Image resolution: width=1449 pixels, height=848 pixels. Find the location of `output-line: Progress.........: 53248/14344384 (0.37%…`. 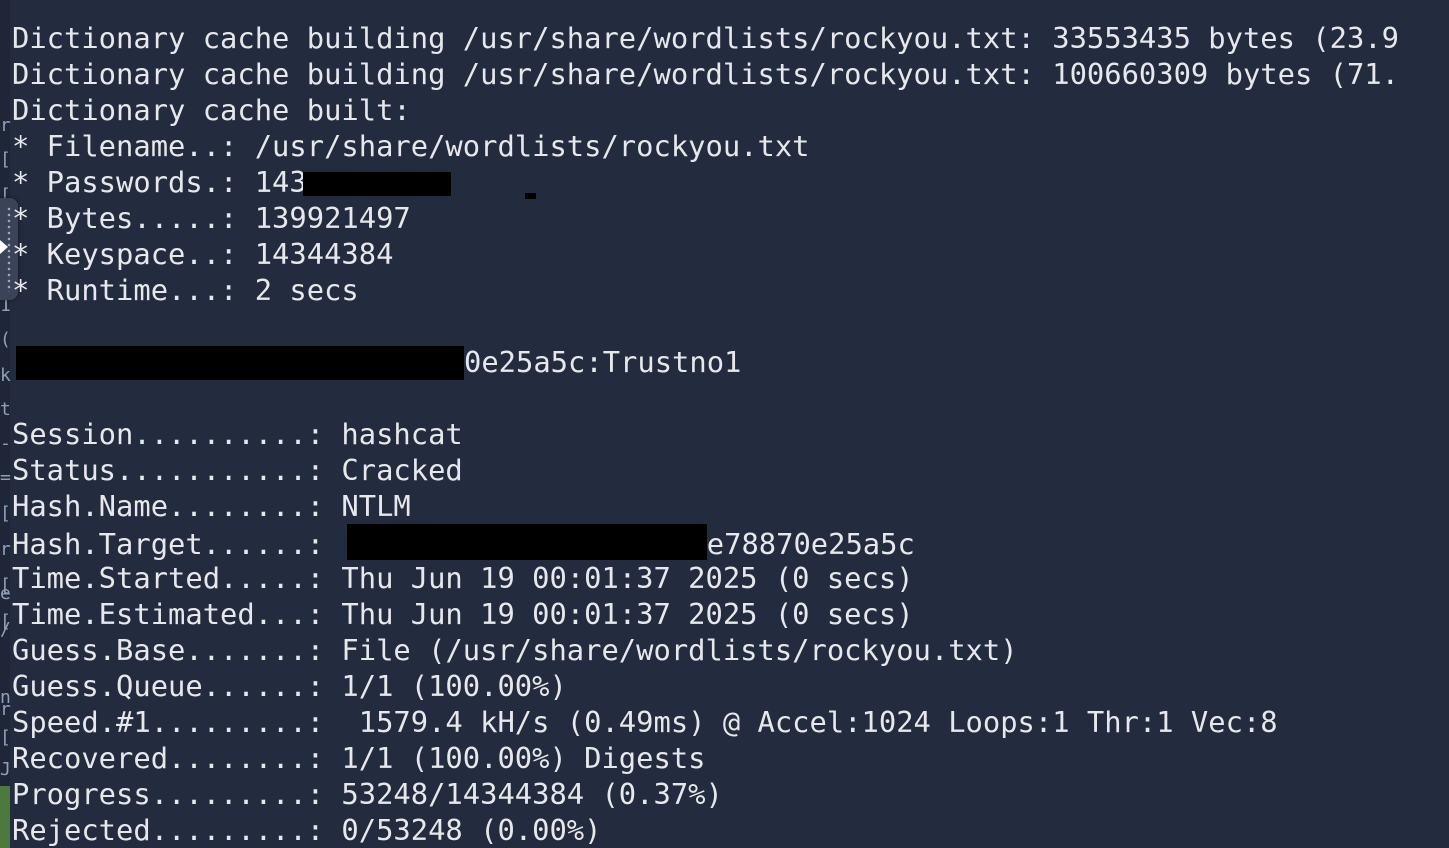

output-line: Progress.........: 53248/14344384 (0.37%… is located at coordinates (367, 794).